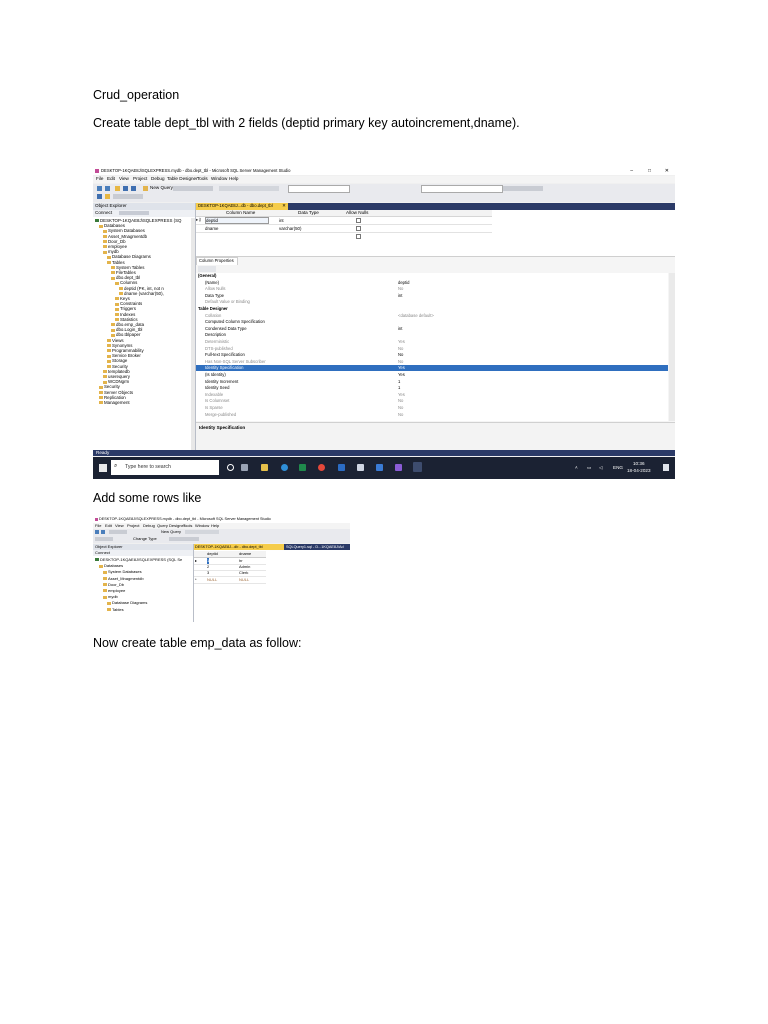 The width and height of the screenshot is (768, 1024). What do you see at coordinates (140, 179) in the screenshot?
I see `menu-project: Project` at bounding box center [140, 179].